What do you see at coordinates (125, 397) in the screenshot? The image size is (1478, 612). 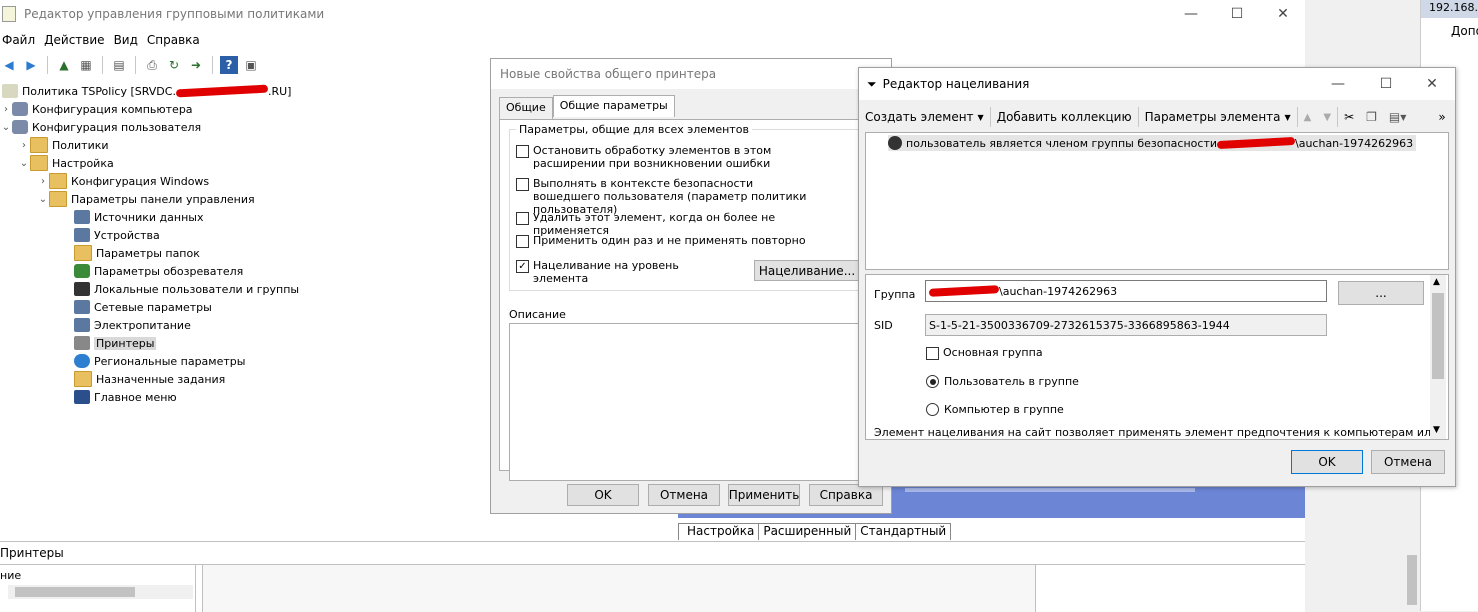 I see `tree-item-start-menu: Главное меню` at bounding box center [125, 397].